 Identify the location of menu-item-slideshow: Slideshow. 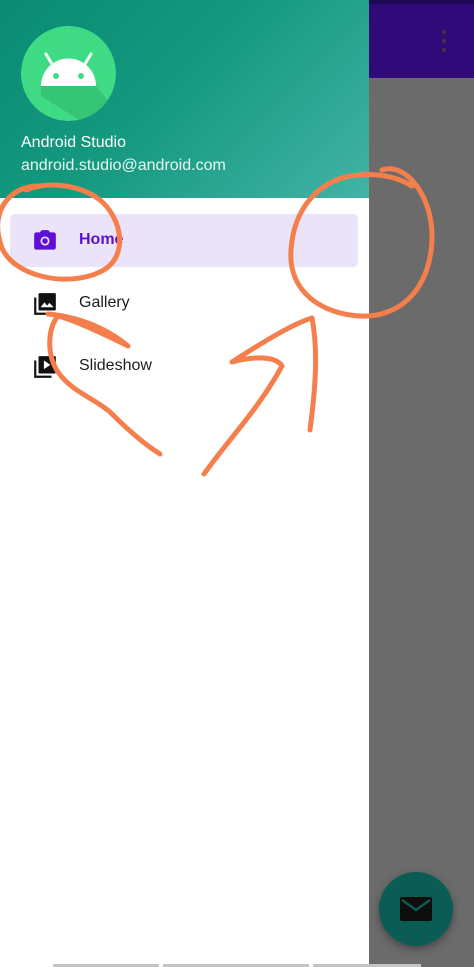
(184, 366).